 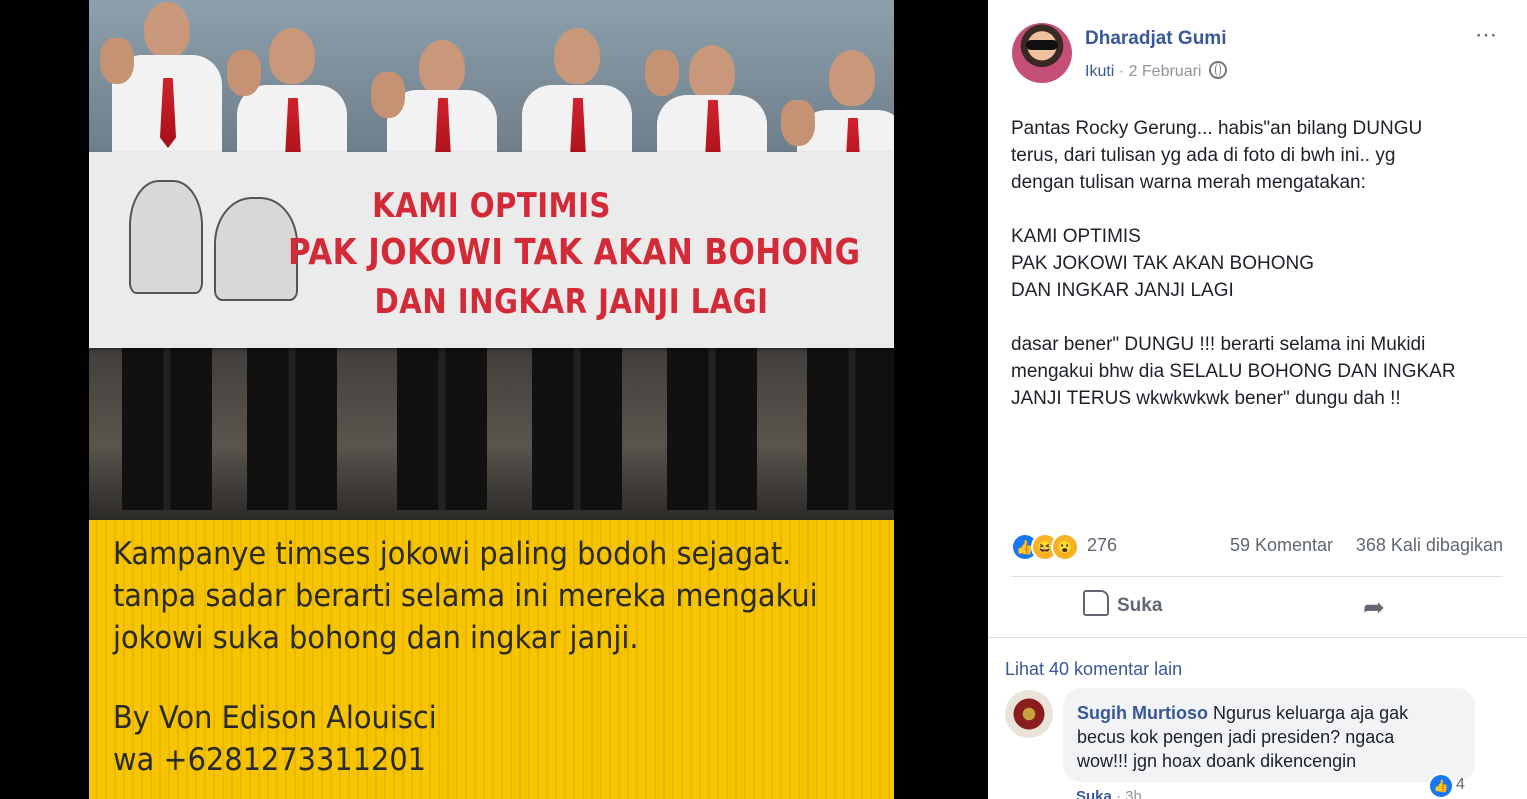 I want to click on post-text-line: DAN INGKAR JANJI LAGI, so click(x=1122, y=290).